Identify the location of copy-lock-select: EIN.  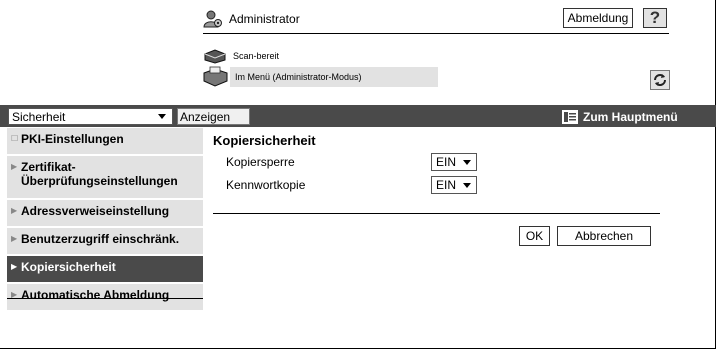
(454, 162).